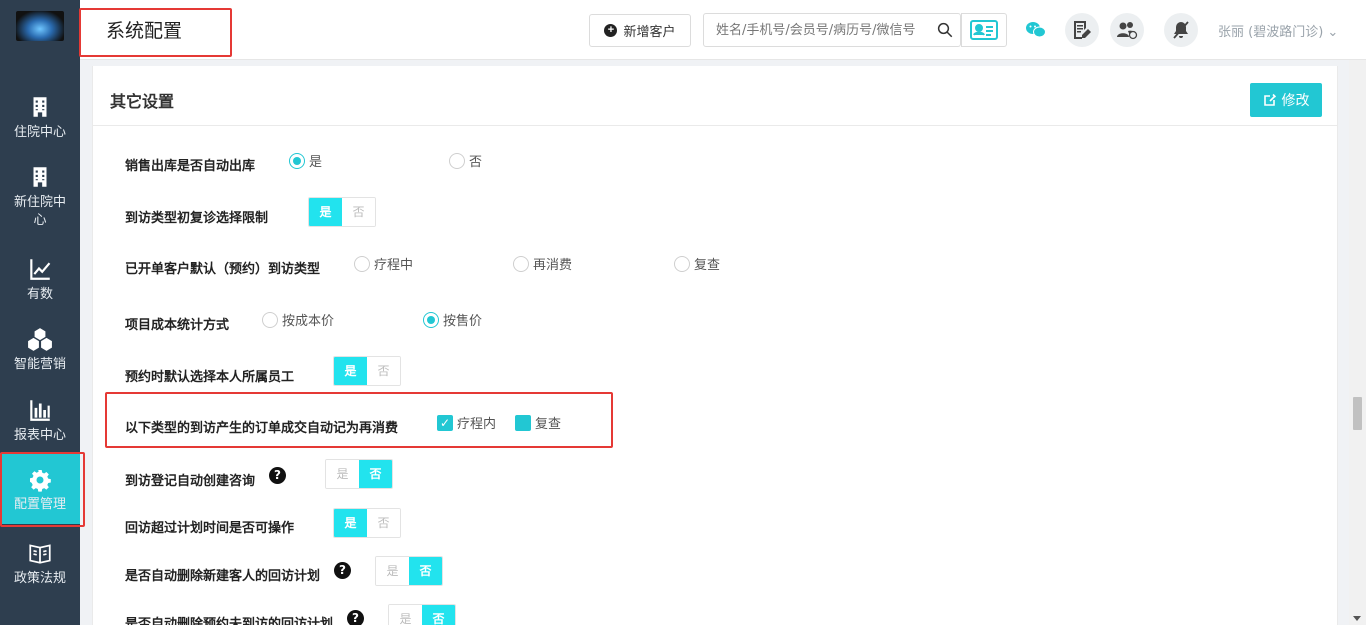  Describe the element at coordinates (190, 166) in the screenshot. I see `setting-label: 销售出库是否自动出库` at that location.